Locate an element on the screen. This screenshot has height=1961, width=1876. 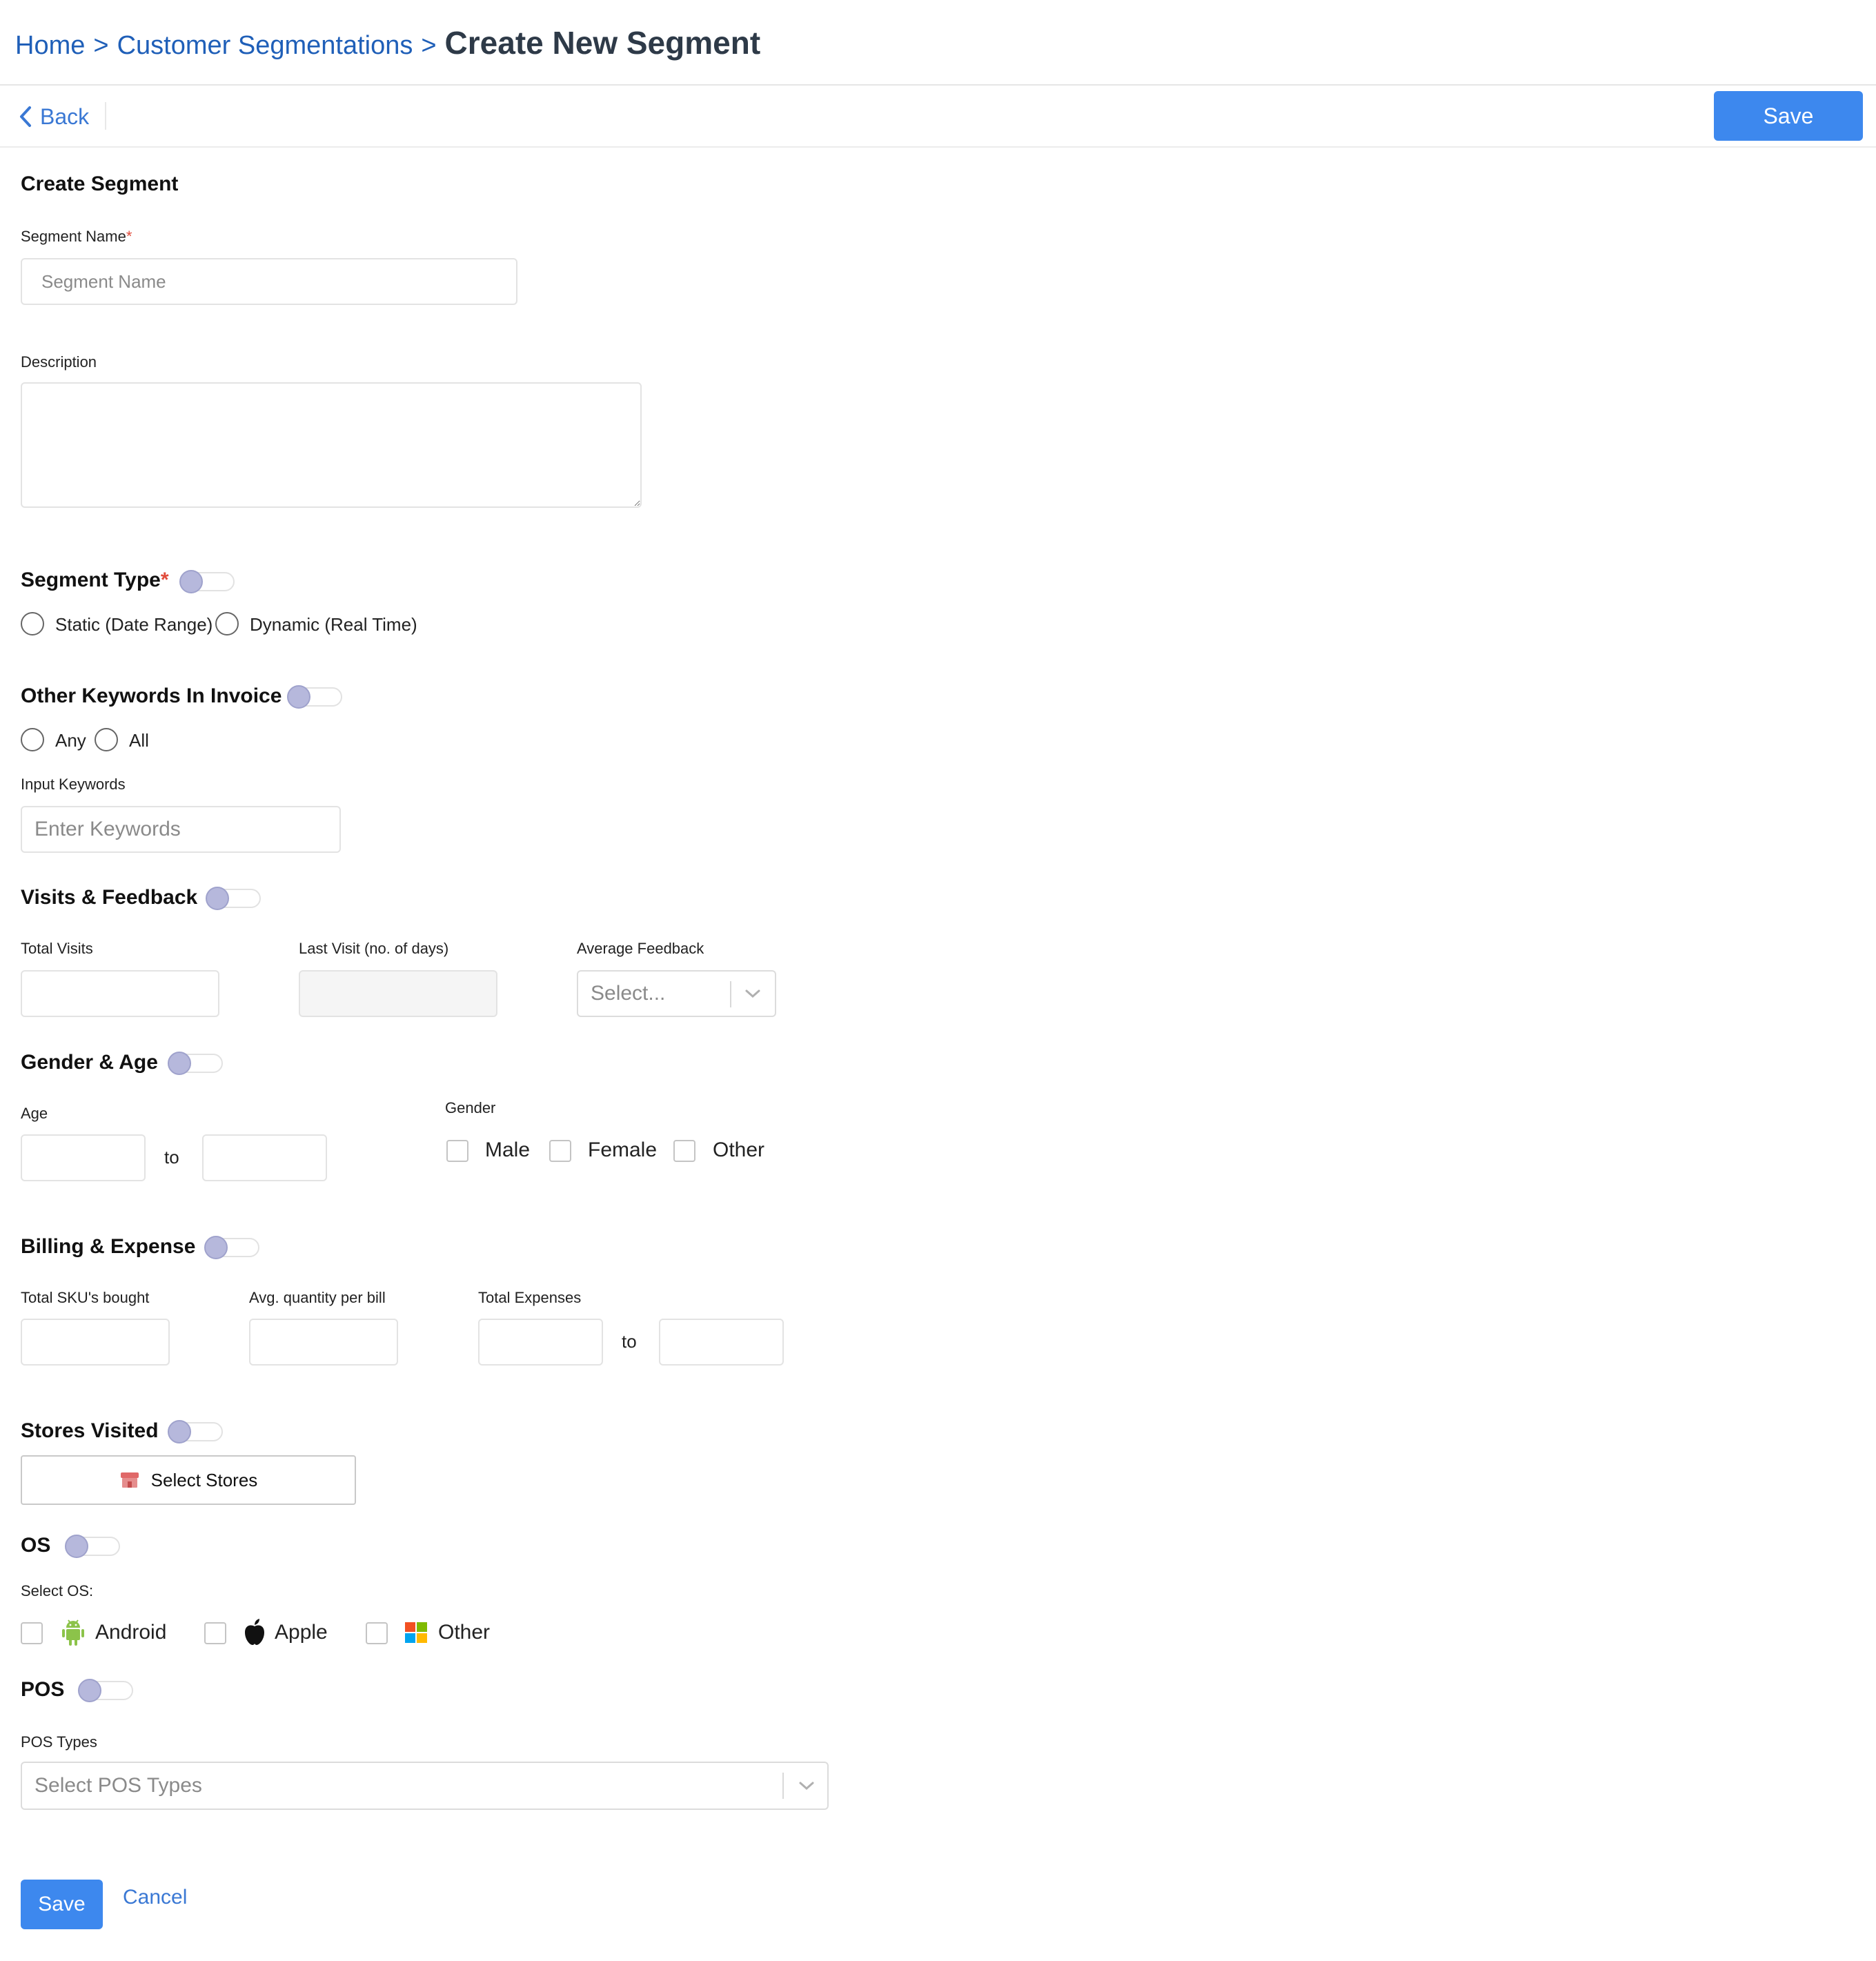
total-visits-input is located at coordinates (120, 993).